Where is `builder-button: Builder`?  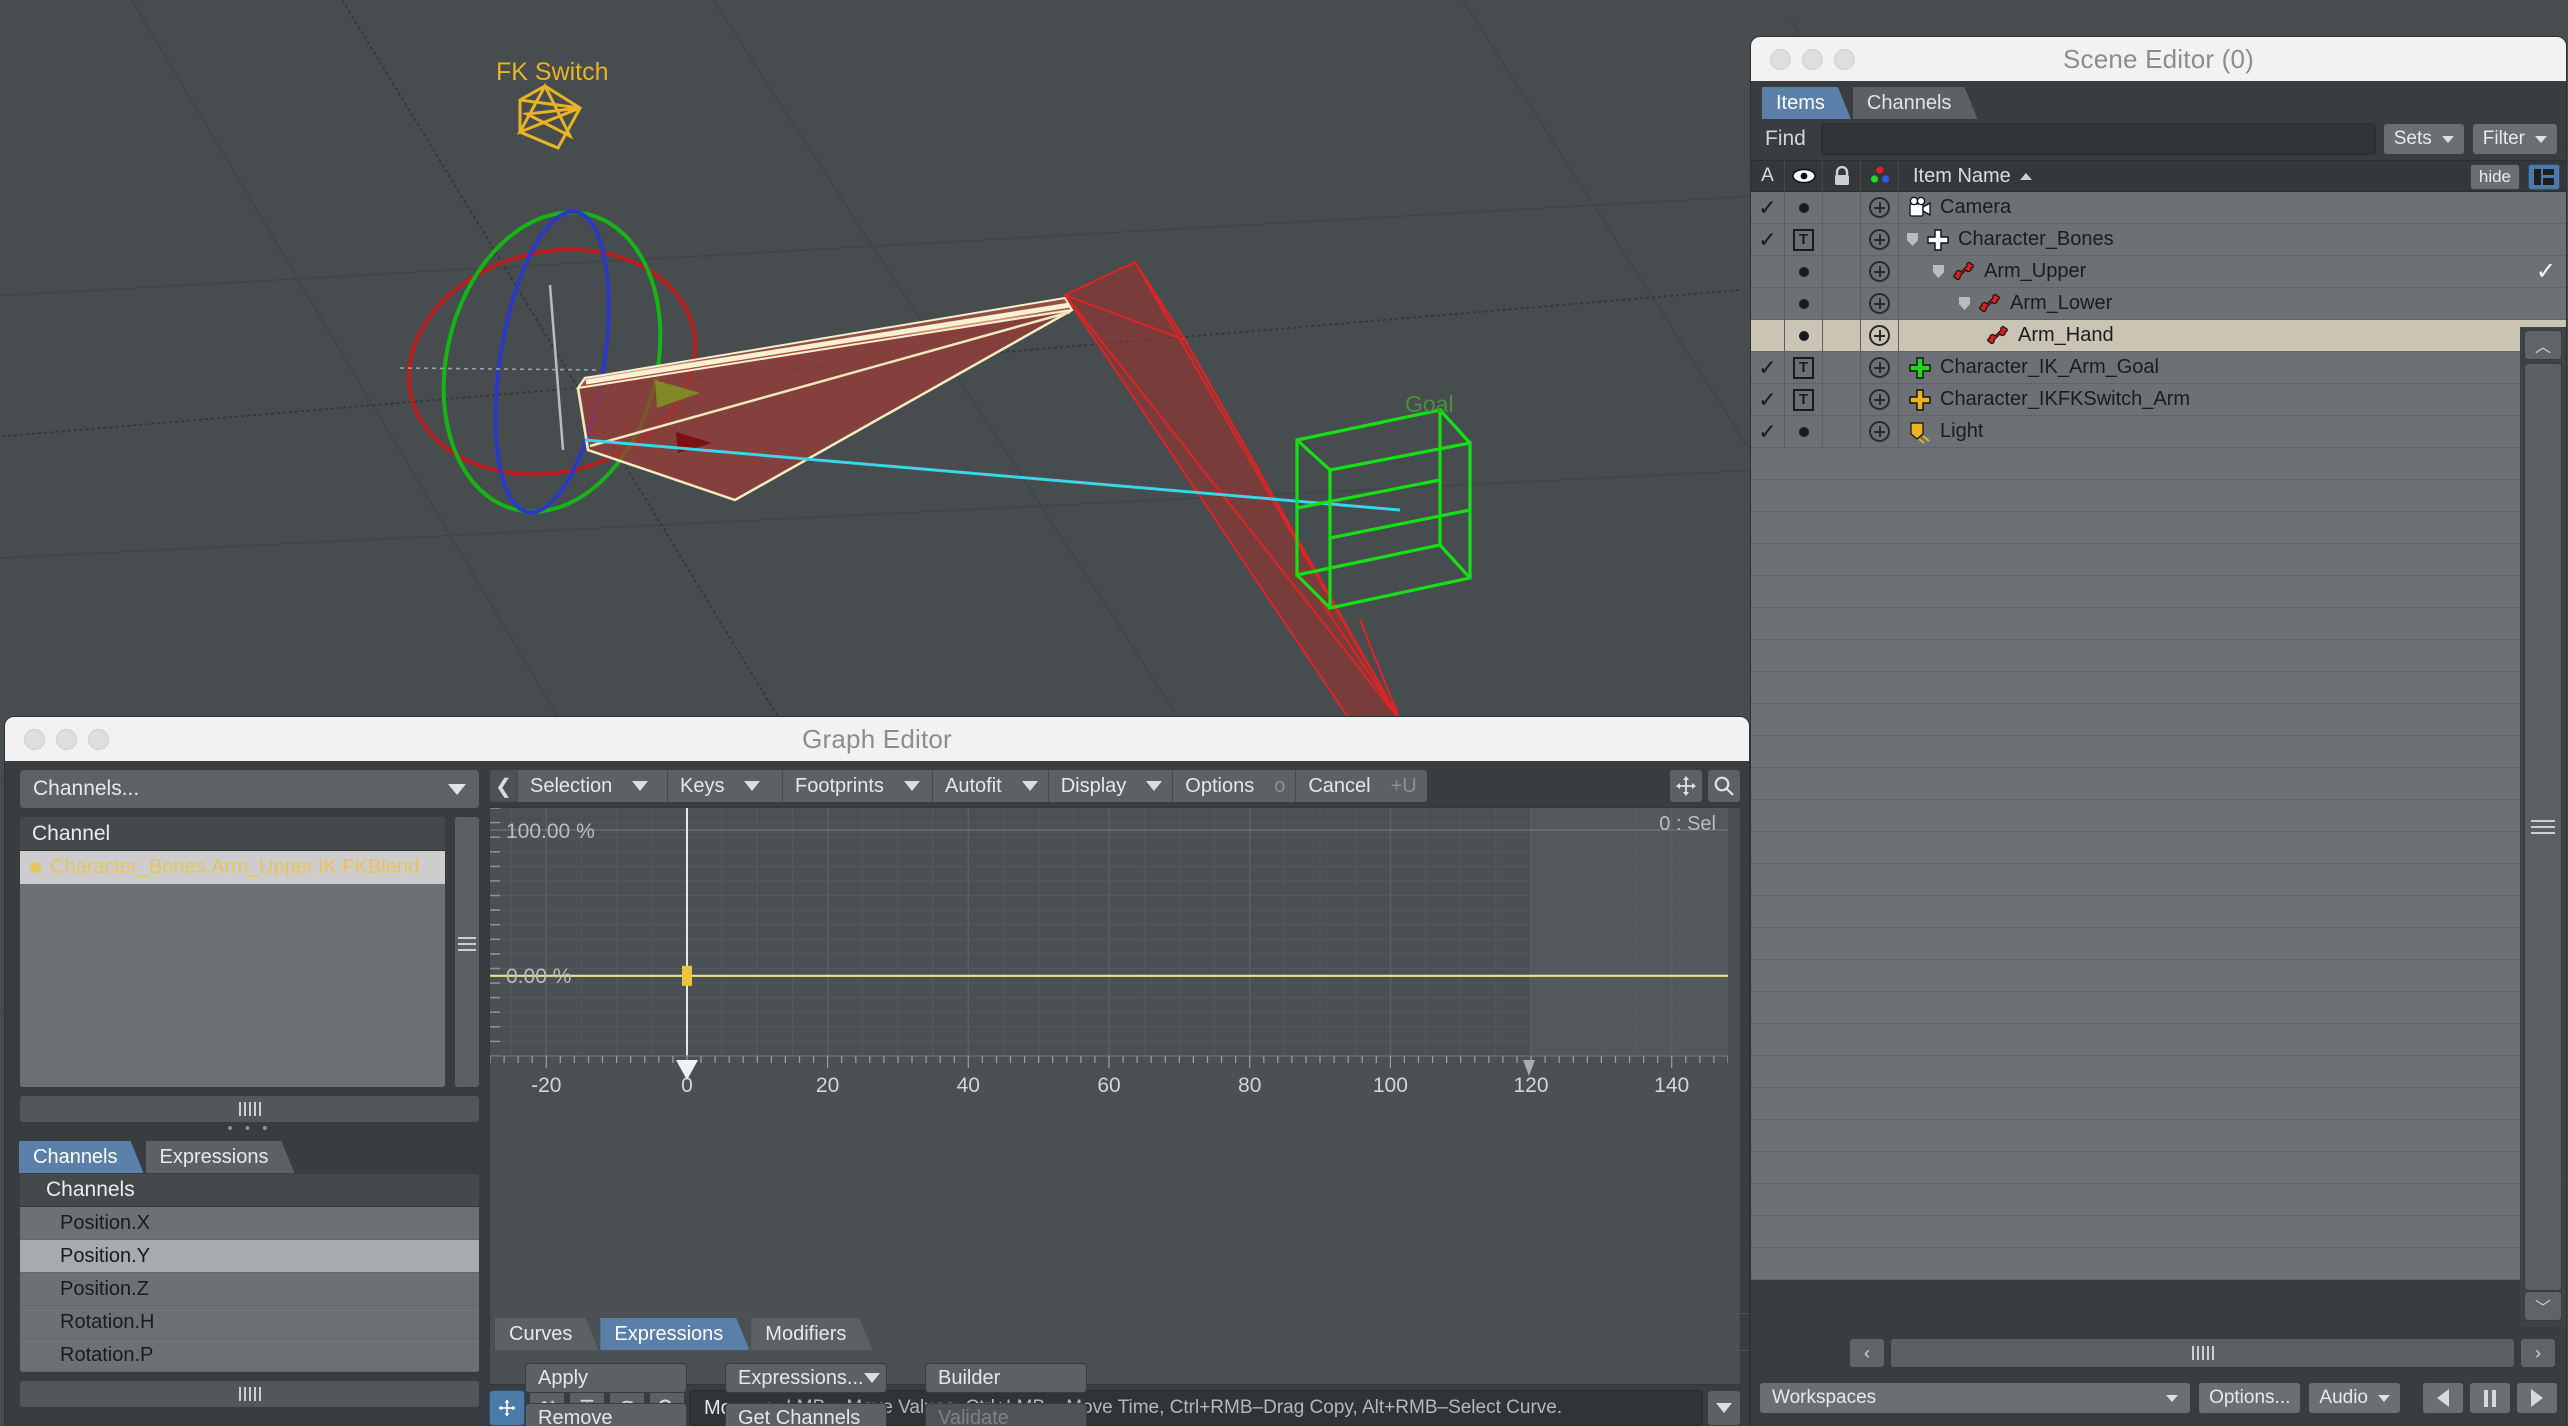 builder-button: Builder is located at coordinates (1006, 1378).